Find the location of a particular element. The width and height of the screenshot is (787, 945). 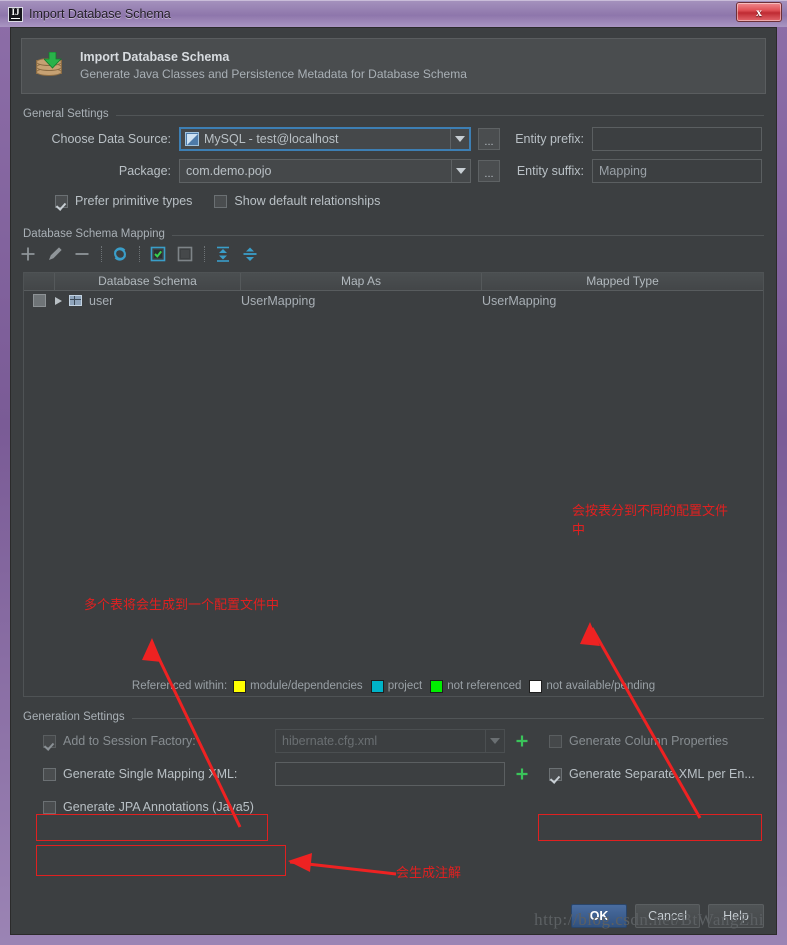

prefer-primitive-types-label: Prefer primitive types is located at coordinates (134, 201).